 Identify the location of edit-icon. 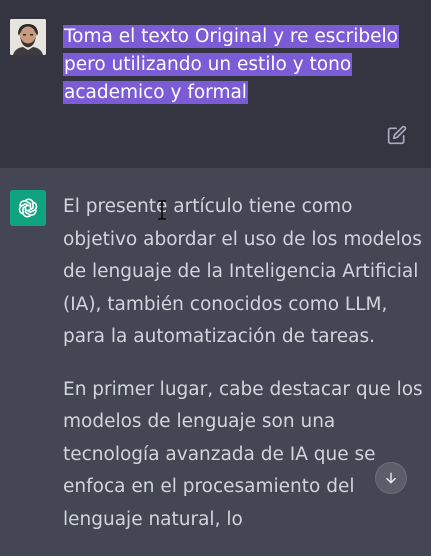
(397, 135).